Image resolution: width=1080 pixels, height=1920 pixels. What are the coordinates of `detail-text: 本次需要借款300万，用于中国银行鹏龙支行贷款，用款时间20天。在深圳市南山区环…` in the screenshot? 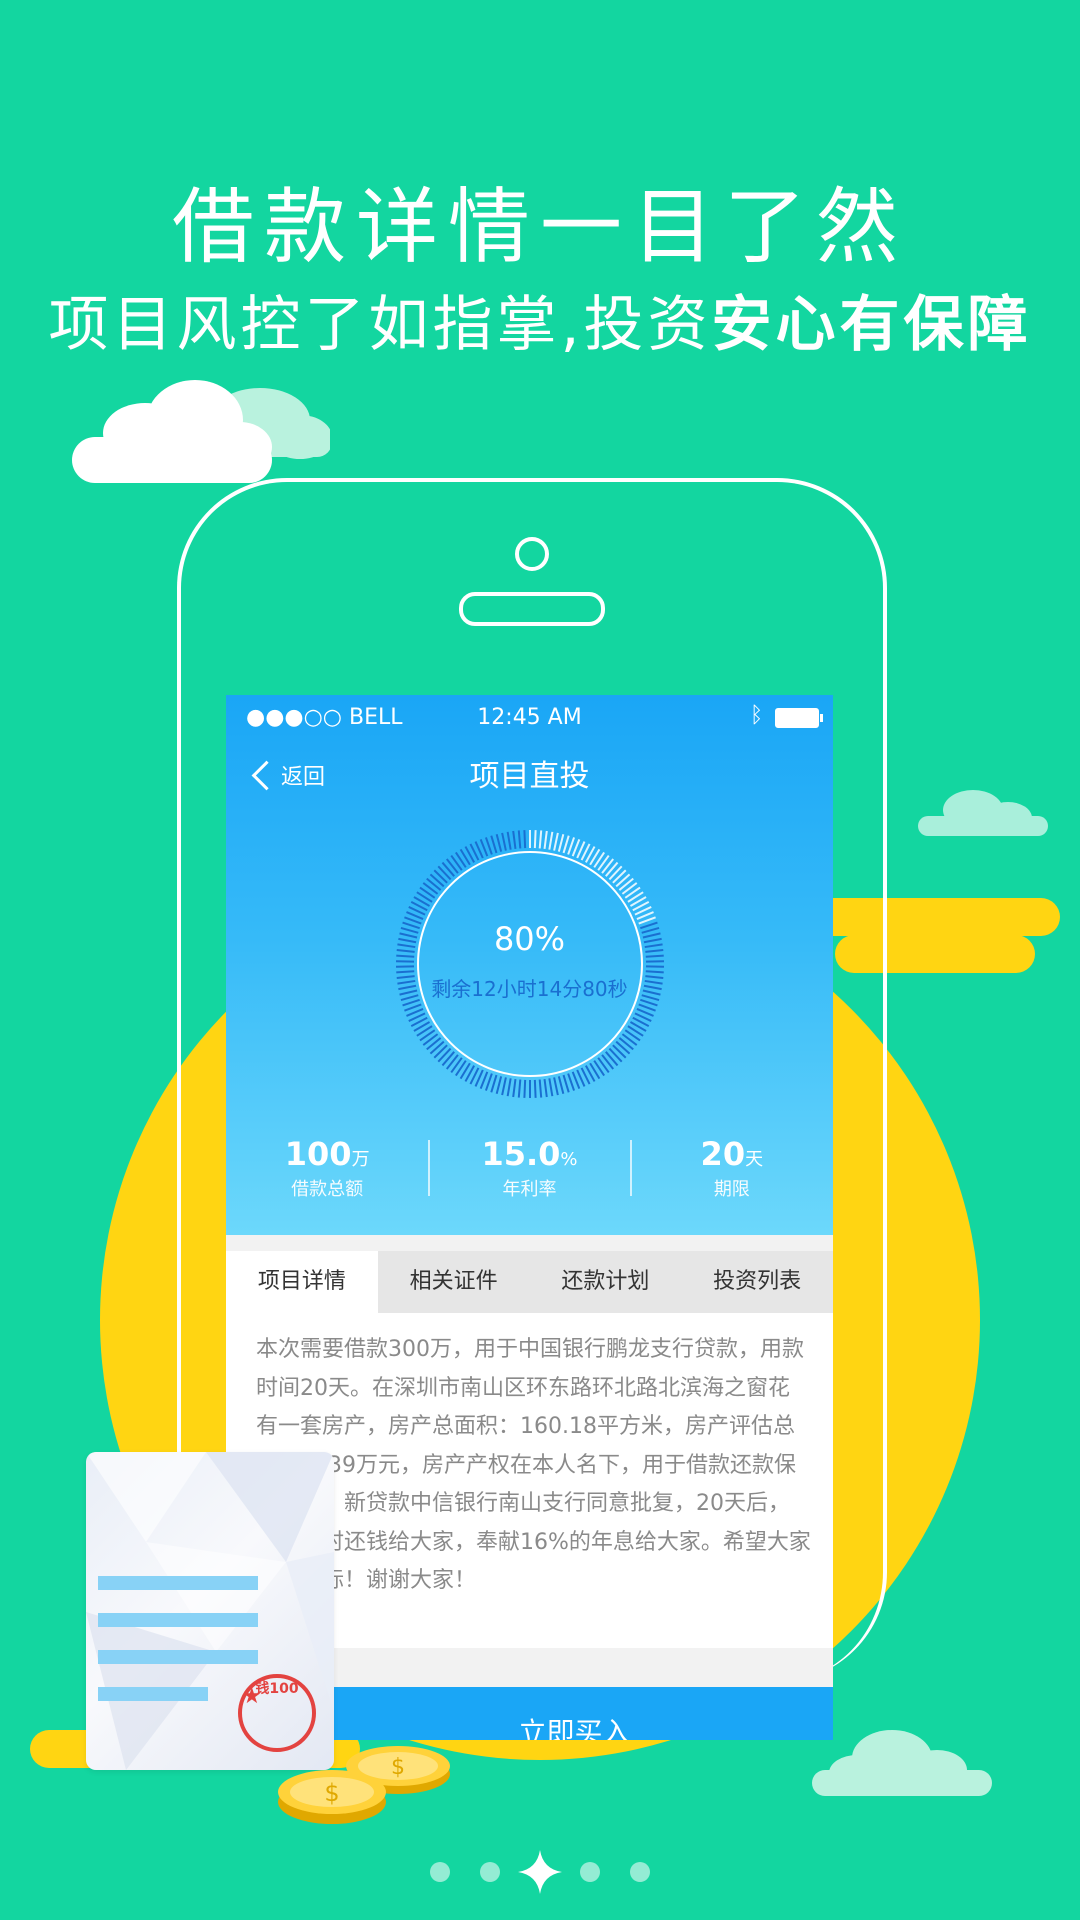 It's located at (533, 1465).